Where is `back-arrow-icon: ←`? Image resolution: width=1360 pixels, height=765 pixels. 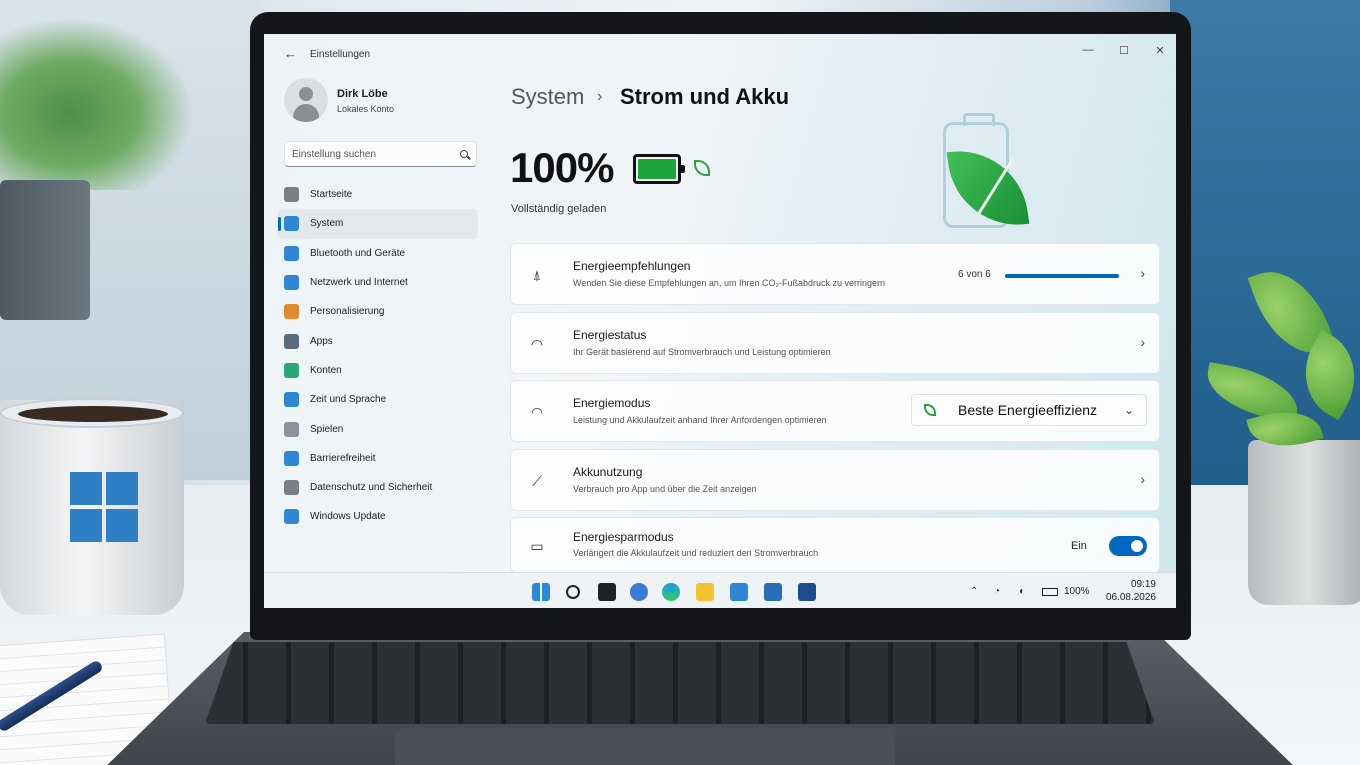
back-arrow-icon: ← is located at coordinates (290, 53).